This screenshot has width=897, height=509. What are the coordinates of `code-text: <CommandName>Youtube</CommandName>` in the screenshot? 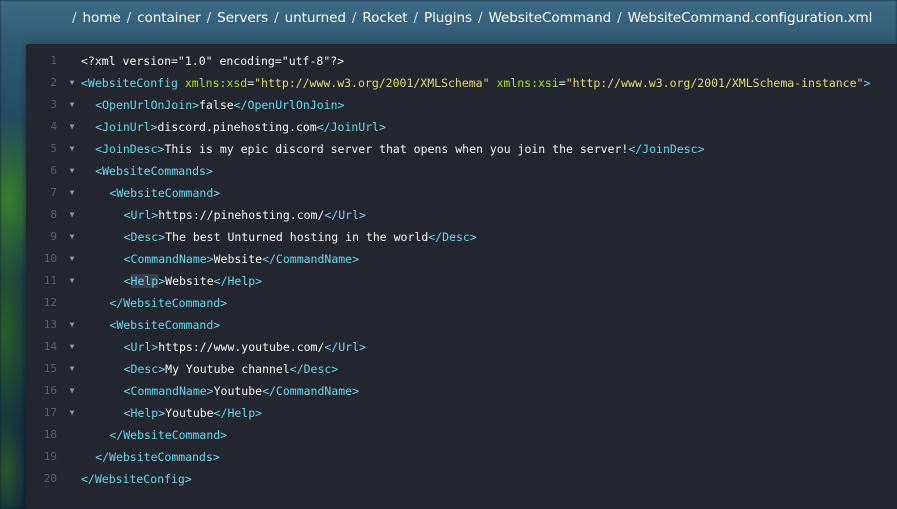 It's located at (241, 391).